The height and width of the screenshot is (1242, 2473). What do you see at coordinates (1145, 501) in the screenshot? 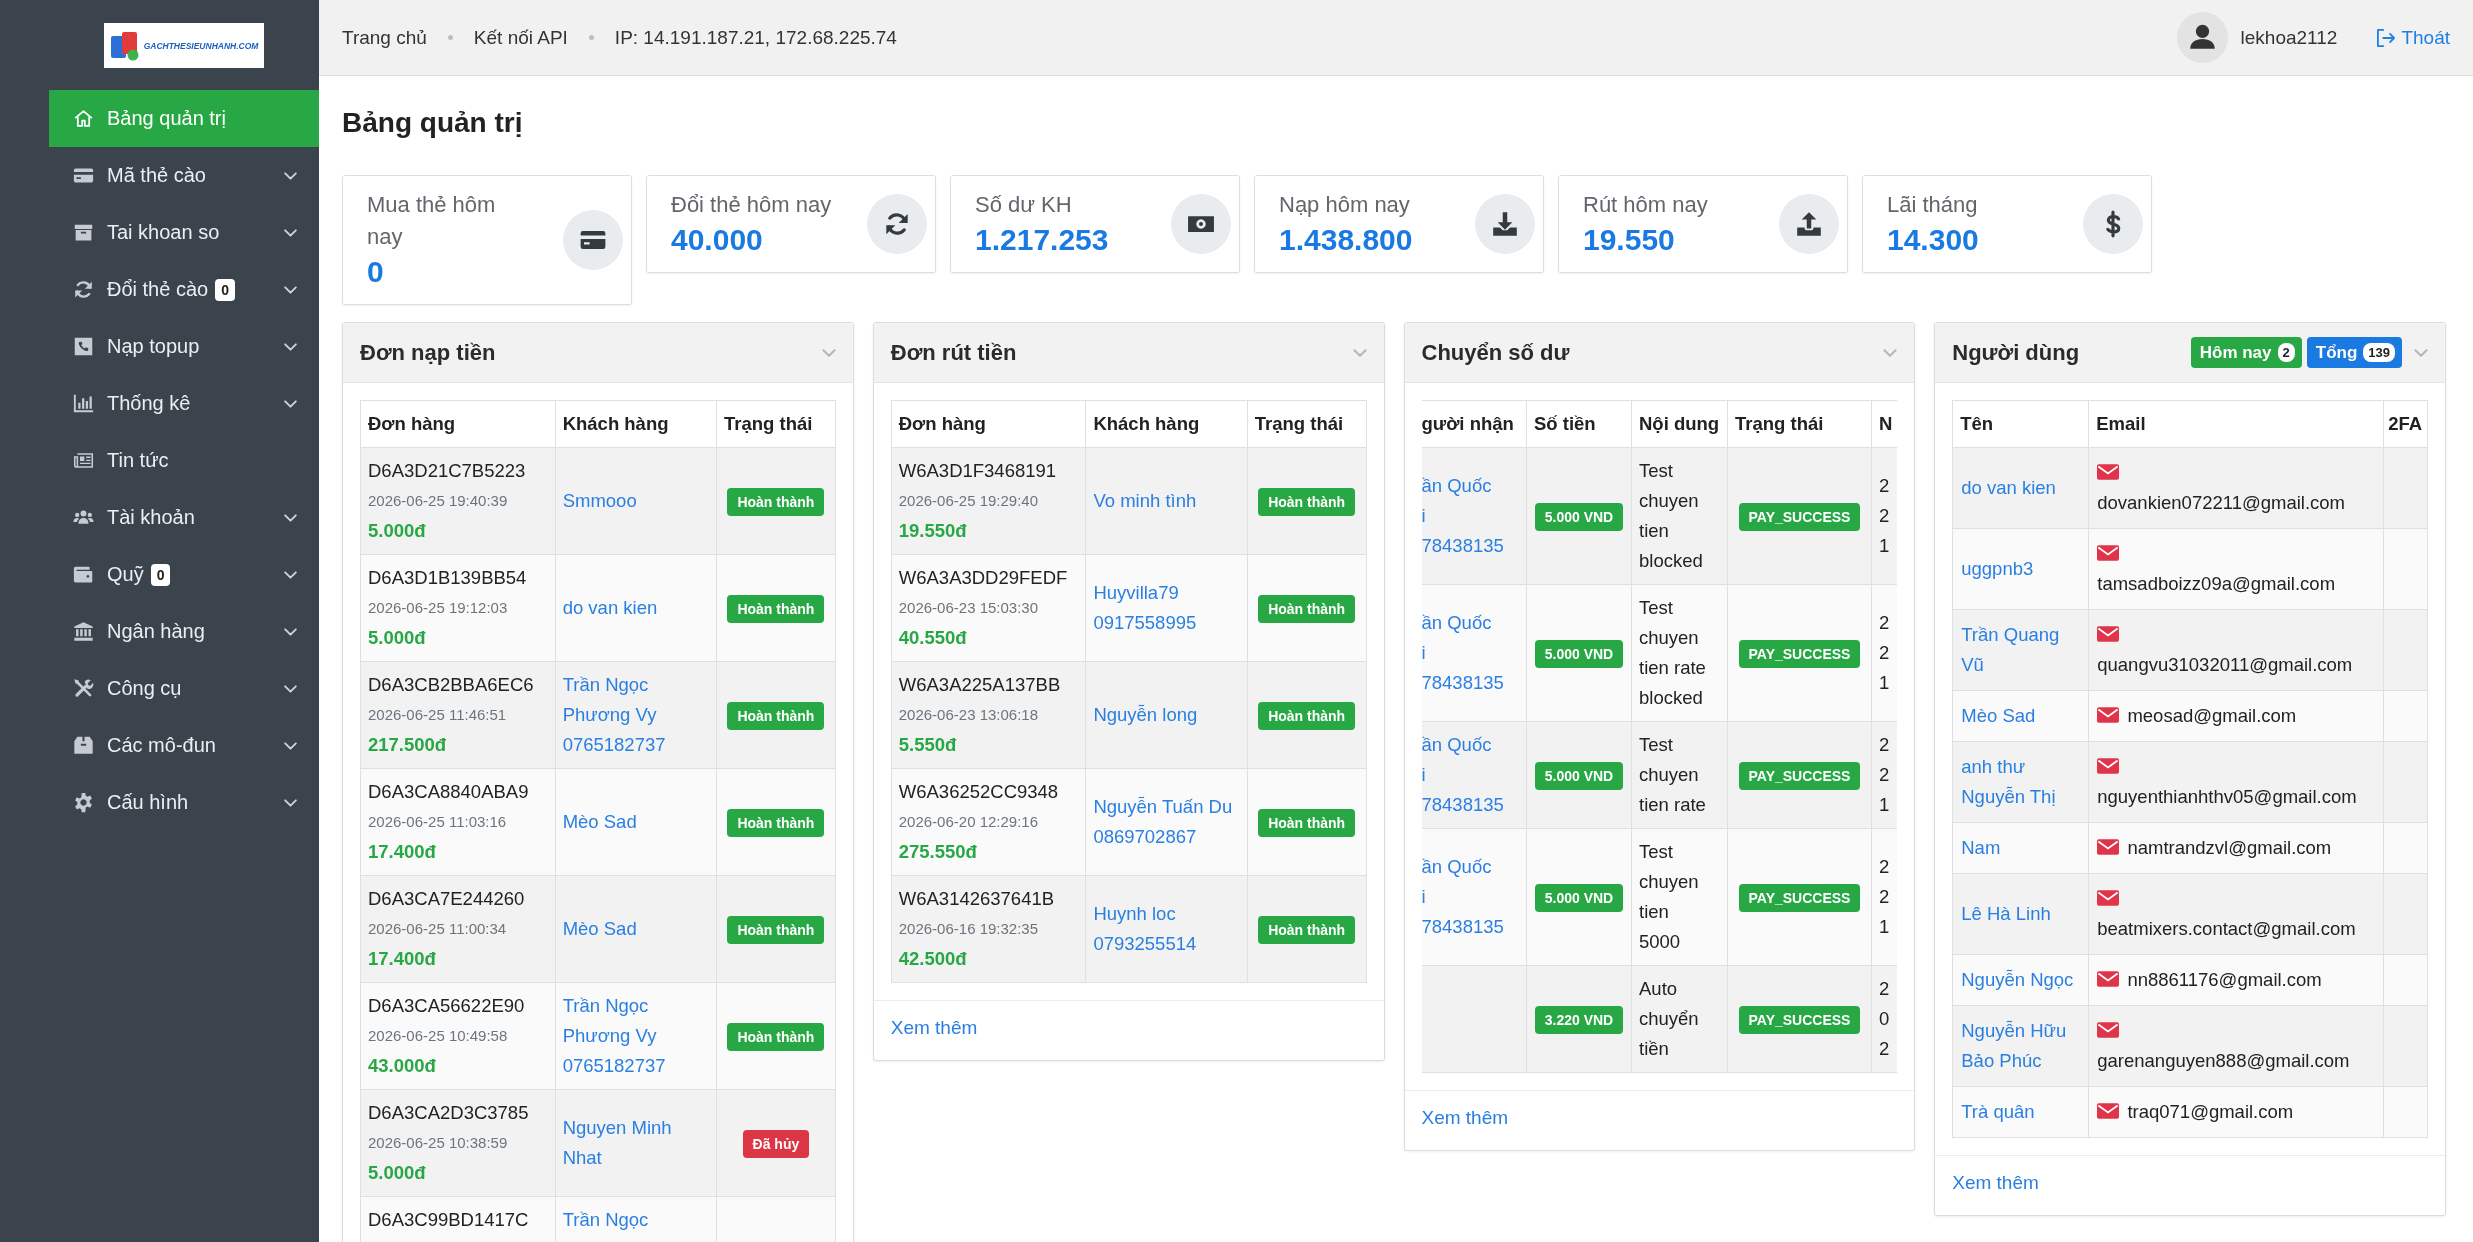
I see `customer-link: Vo minh tình` at bounding box center [1145, 501].